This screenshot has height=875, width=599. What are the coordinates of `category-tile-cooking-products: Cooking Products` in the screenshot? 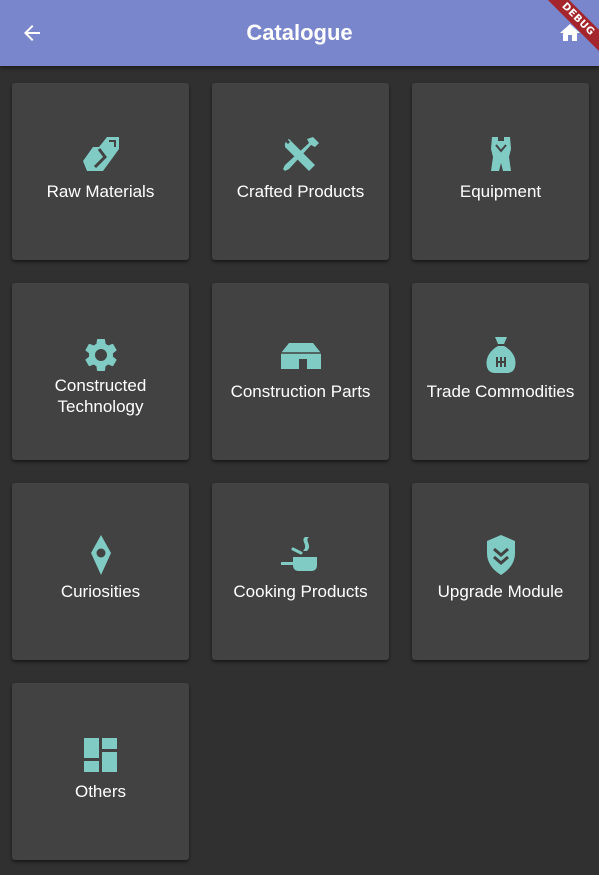 It's located at (300, 571).